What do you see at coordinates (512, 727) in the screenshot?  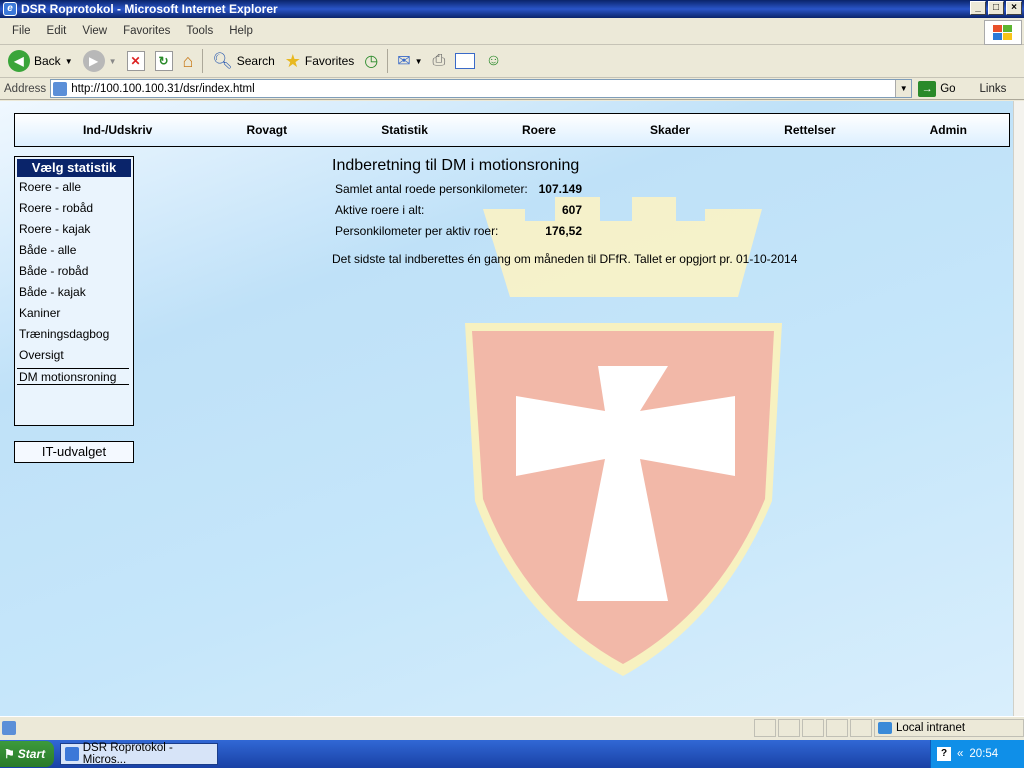 I see `status-bar: Local intranet` at bounding box center [512, 727].